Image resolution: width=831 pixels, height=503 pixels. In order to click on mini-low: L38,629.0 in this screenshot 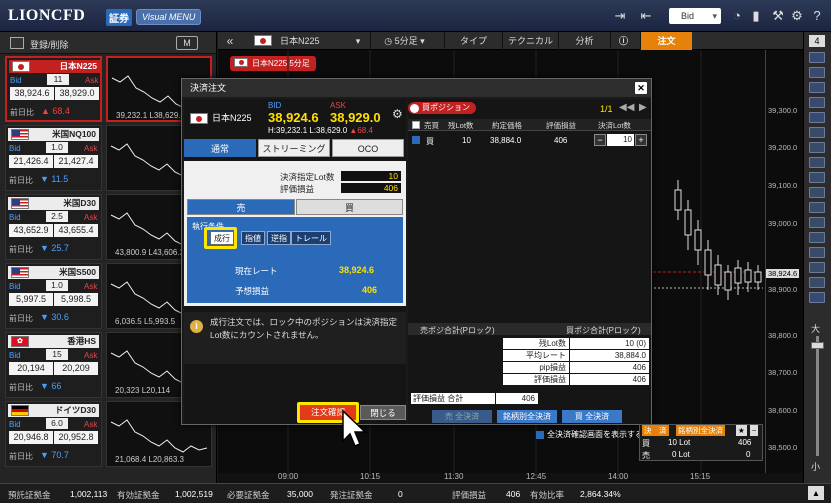, I will do `click(167, 115)`.